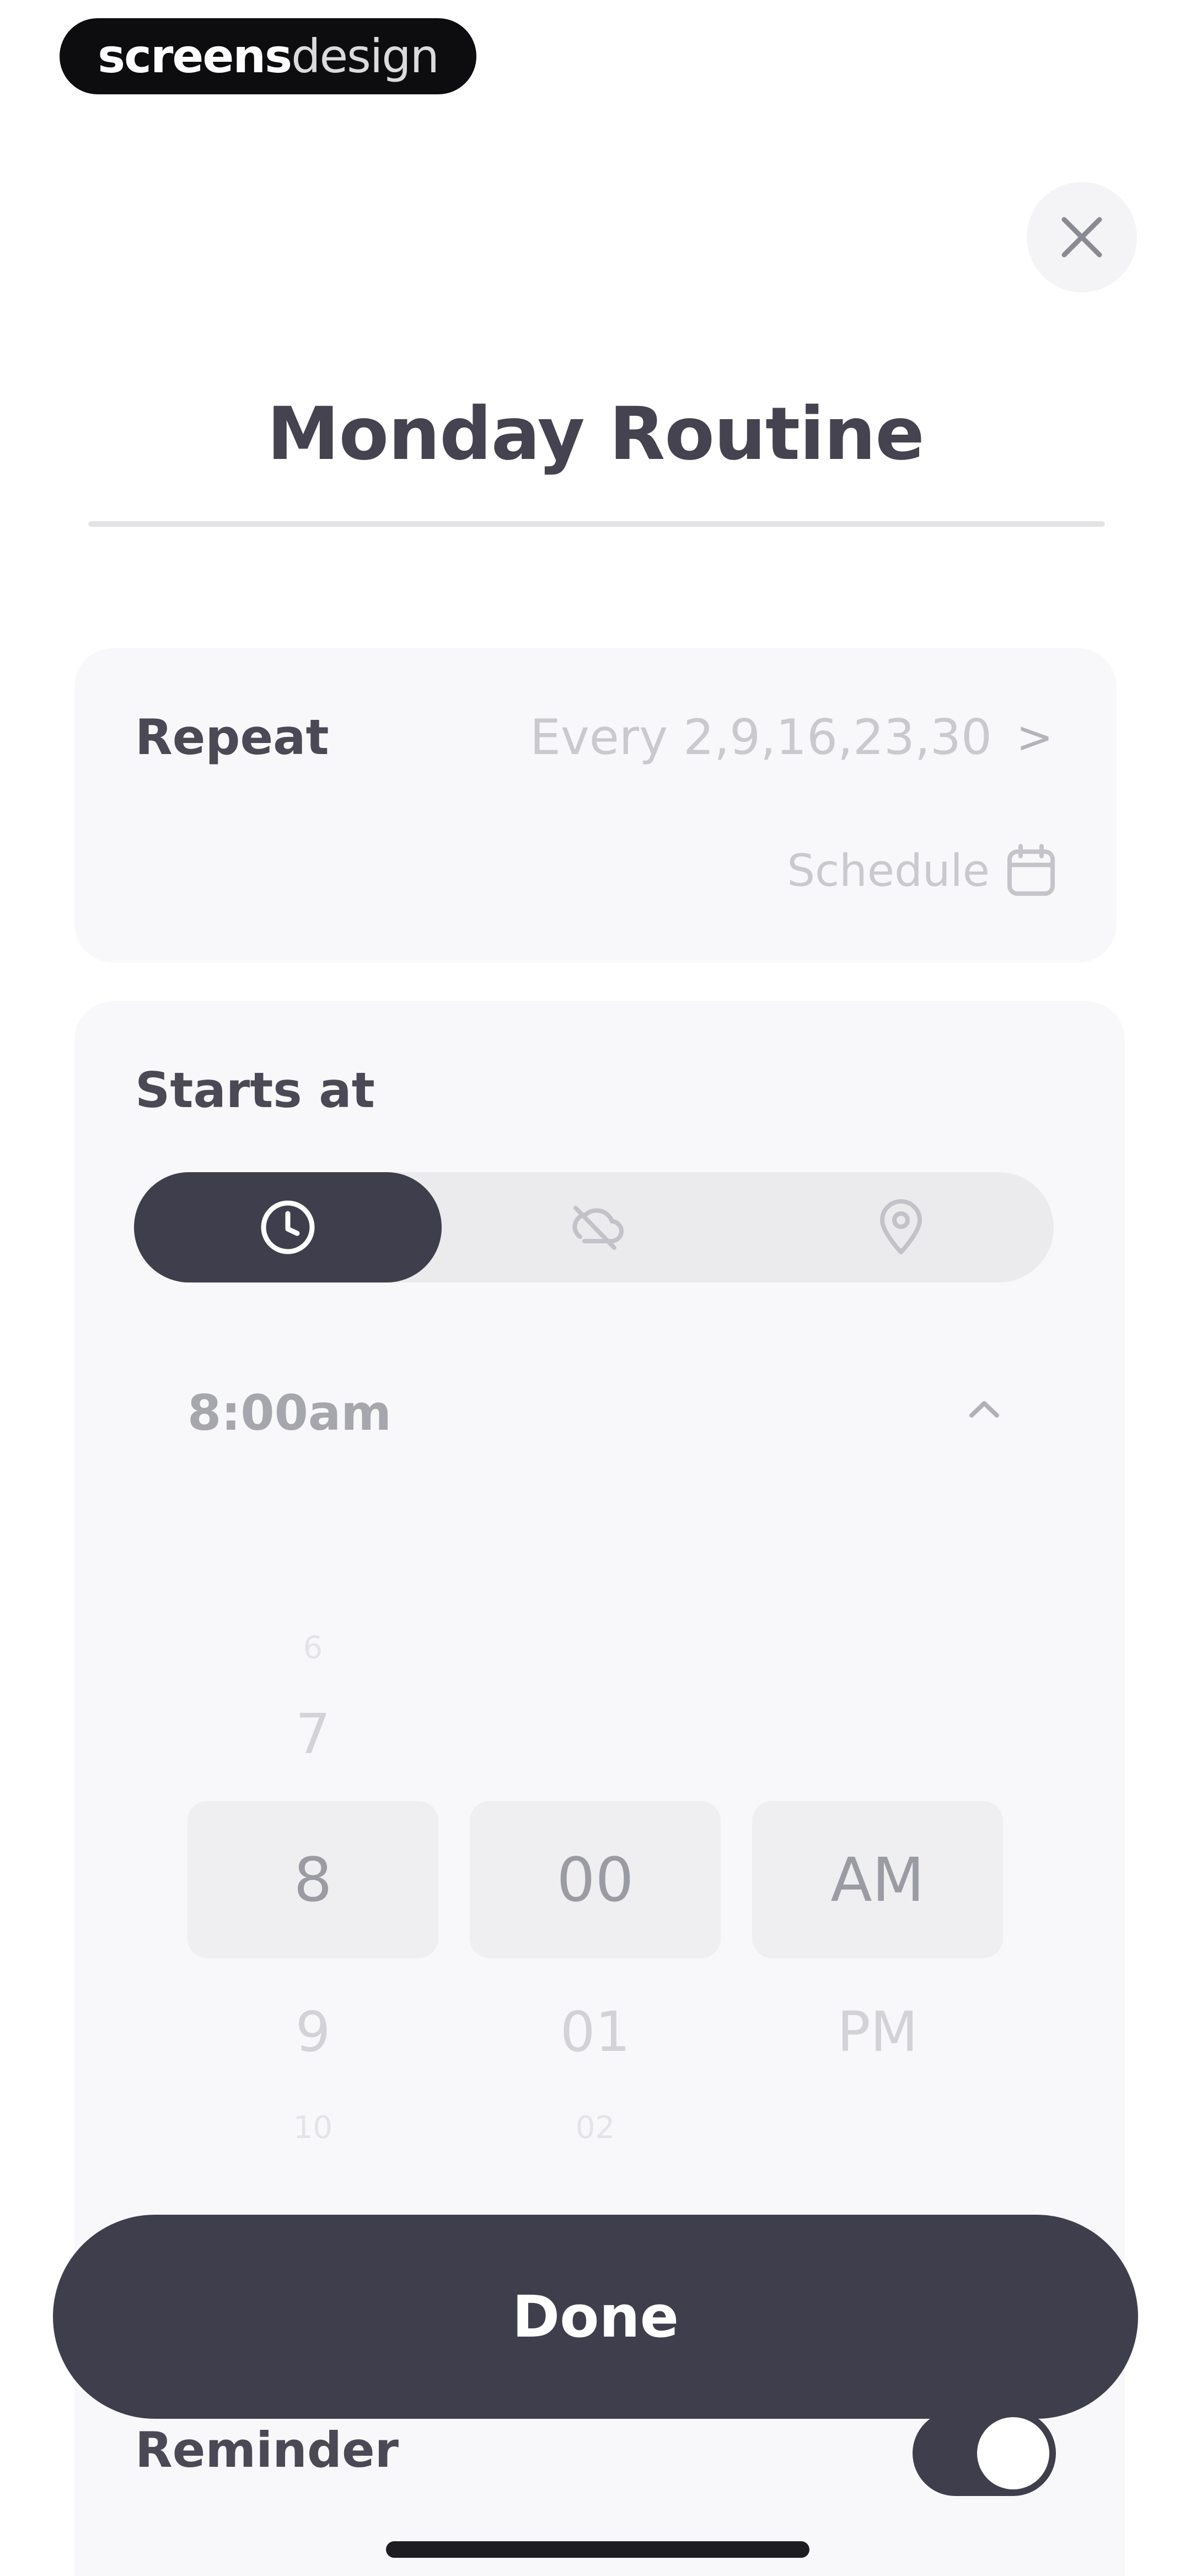 This screenshot has width=1191, height=2576. I want to click on title-underline, so click(596, 524).